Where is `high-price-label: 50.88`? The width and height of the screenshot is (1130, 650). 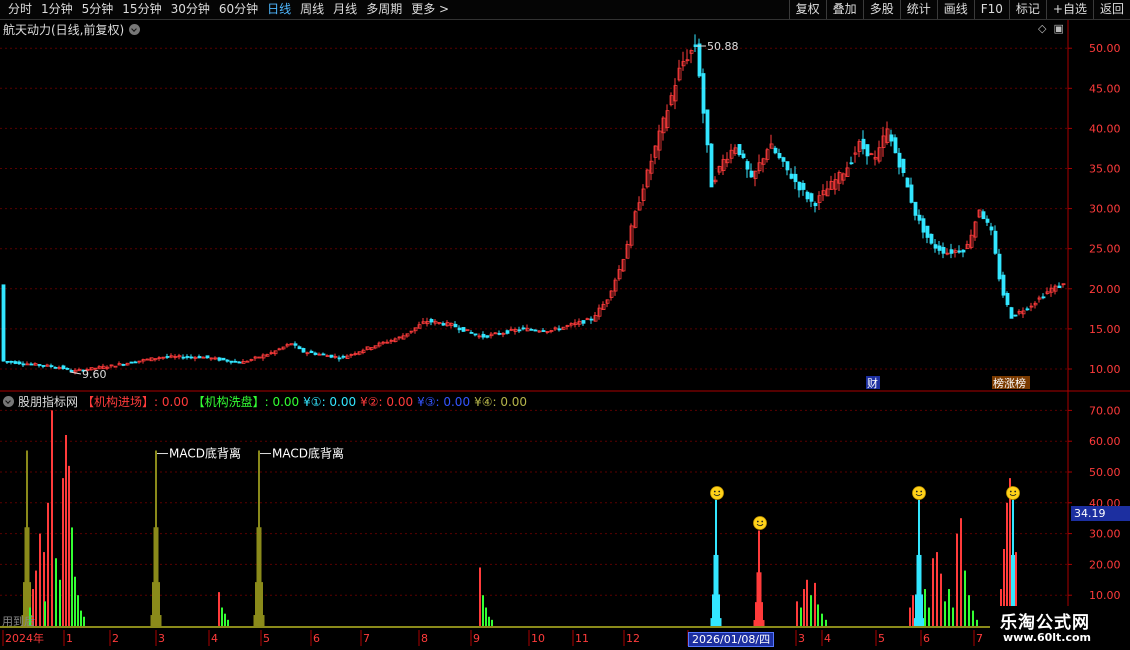 high-price-label: 50.88 is located at coordinates (723, 46).